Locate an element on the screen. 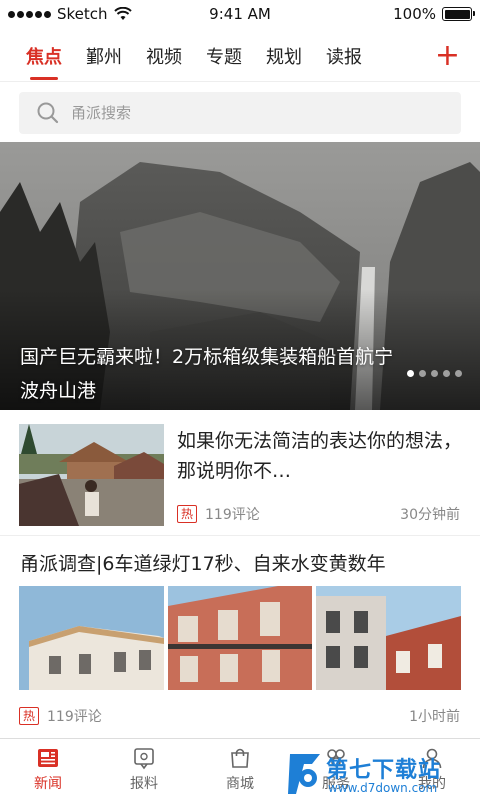 This screenshot has height=800, width=480. article-thumbnail is located at coordinates (91, 475).